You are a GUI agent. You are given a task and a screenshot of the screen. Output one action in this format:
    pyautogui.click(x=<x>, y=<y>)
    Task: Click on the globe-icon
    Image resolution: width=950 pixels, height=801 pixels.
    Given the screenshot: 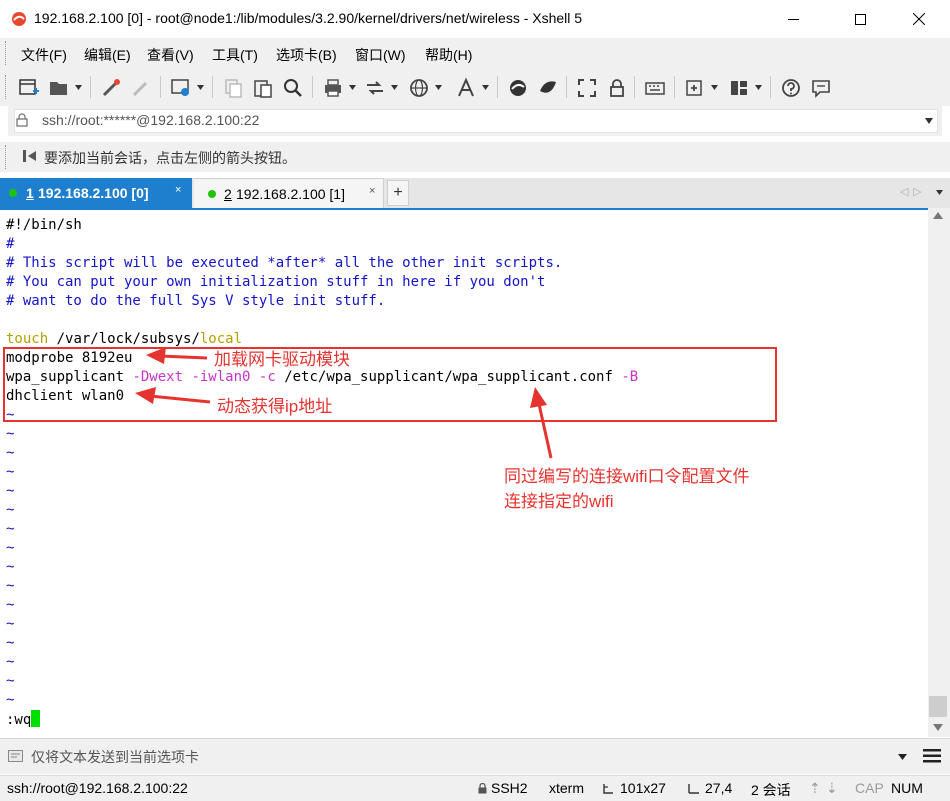 What is the action you would take?
    pyautogui.click(x=419, y=88)
    